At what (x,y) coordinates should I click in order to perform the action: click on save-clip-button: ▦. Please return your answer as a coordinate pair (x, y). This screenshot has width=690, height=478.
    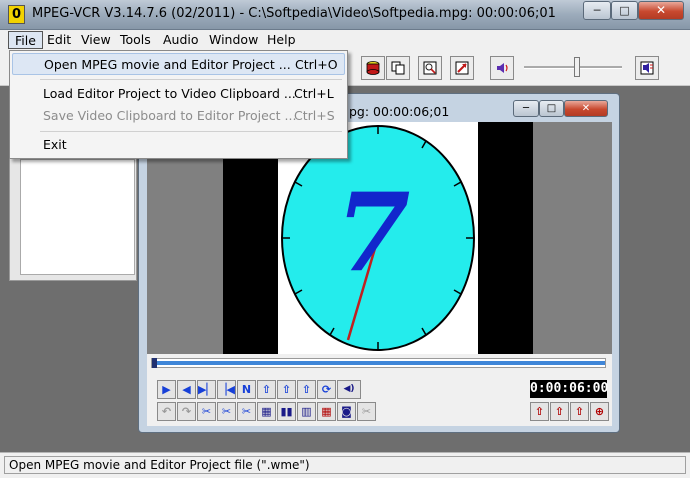
    Looking at the image, I should click on (326, 411).